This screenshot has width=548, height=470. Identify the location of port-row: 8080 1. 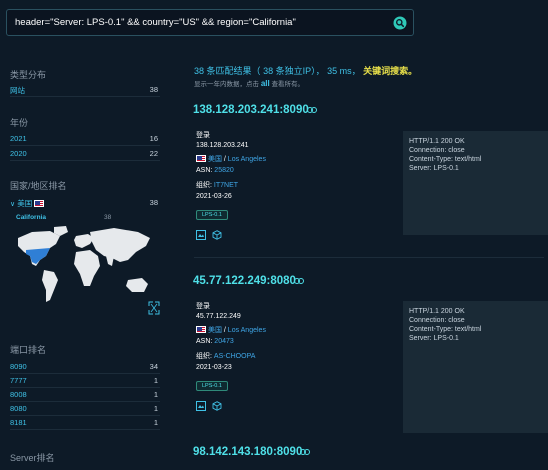
(85, 409).